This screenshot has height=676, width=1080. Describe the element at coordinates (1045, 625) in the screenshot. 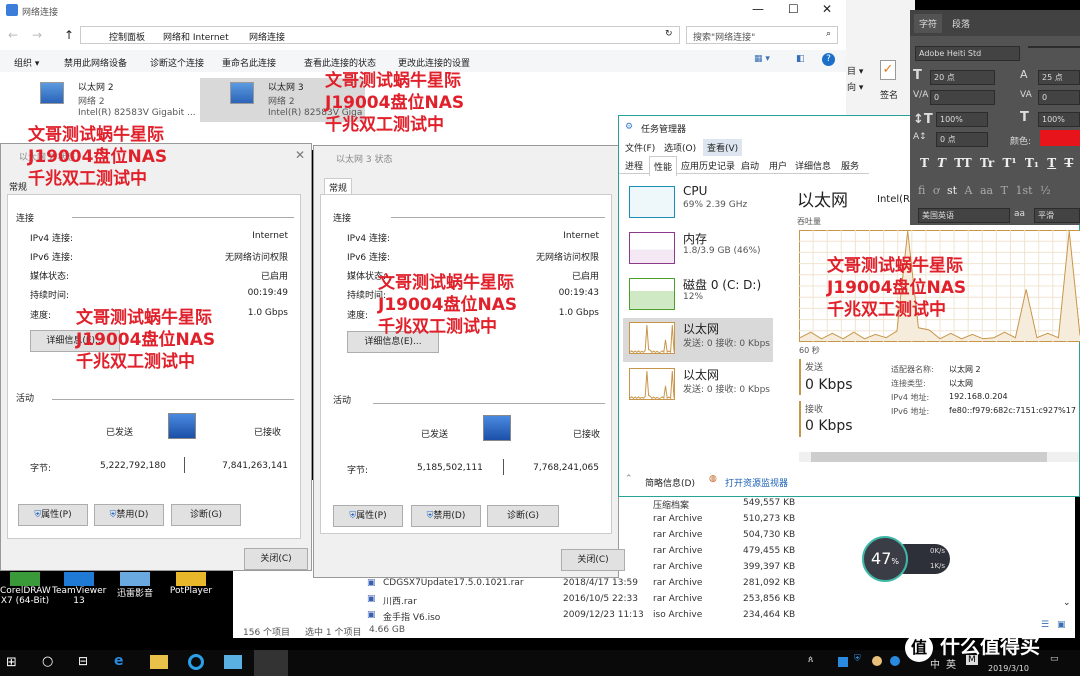

I see `details-view-icon: ☰` at that location.